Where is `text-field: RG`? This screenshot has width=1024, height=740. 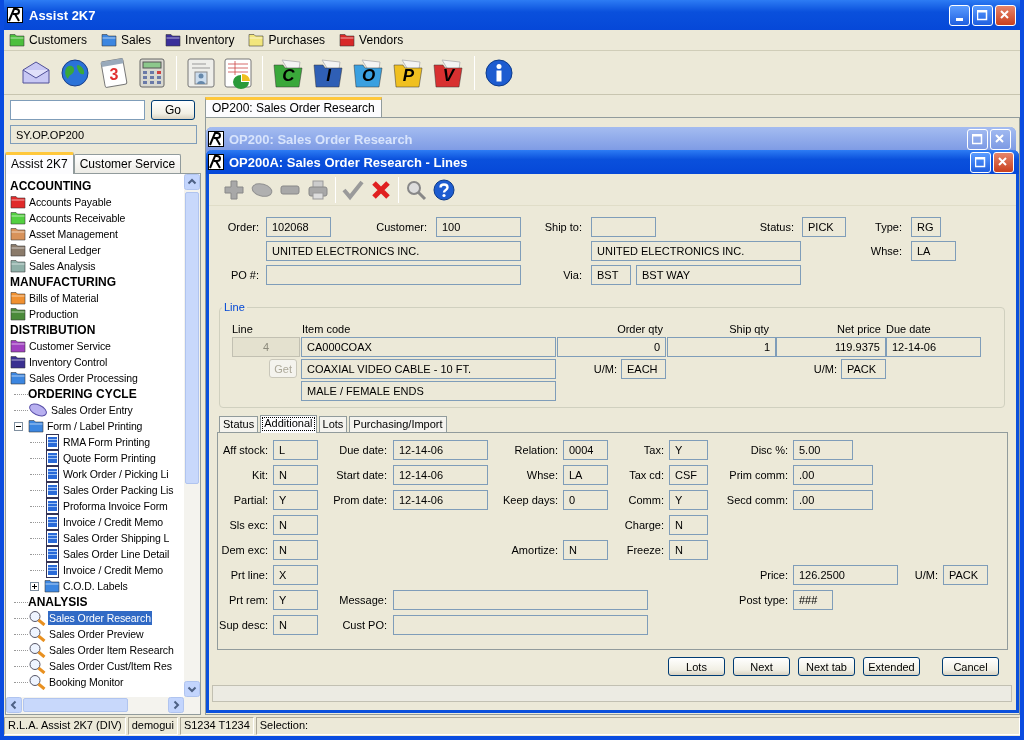
text-field: RG is located at coordinates (926, 227).